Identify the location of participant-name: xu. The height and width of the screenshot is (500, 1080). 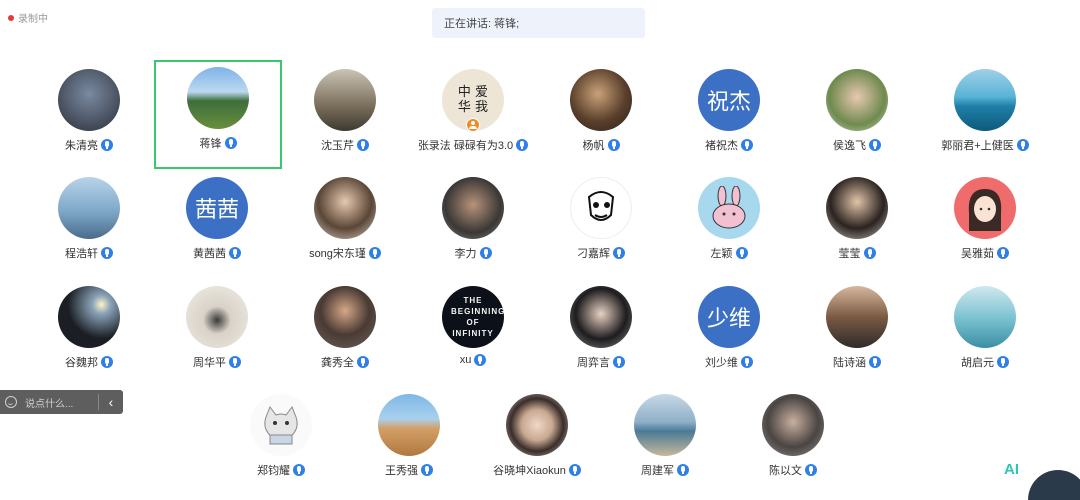
(465, 360).